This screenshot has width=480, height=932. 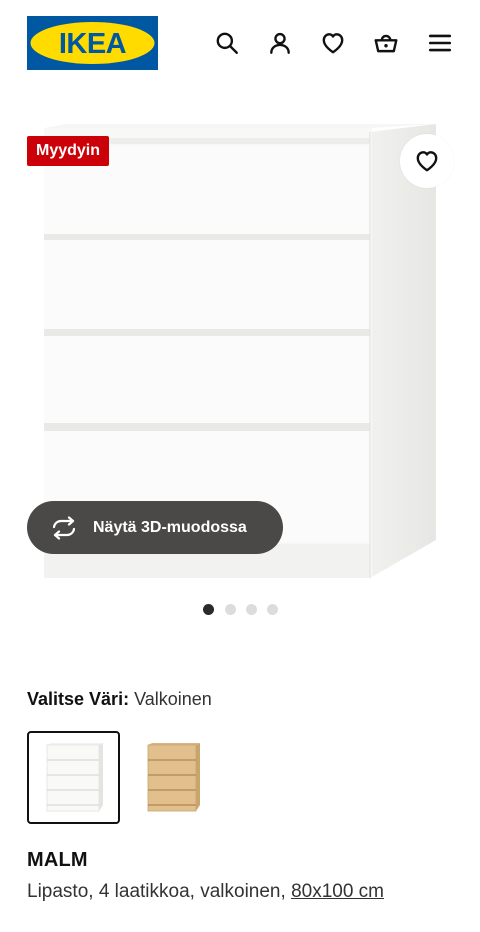 I want to click on view-in-3d-label: Näytä 3D-muodossa, so click(x=170, y=527).